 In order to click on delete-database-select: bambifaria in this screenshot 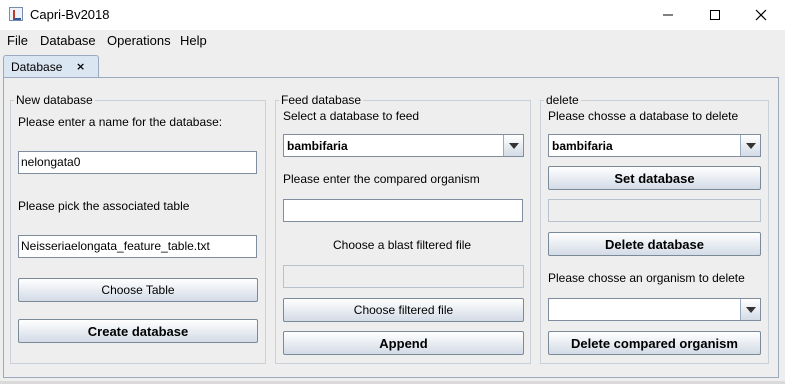, I will do `click(654, 145)`.